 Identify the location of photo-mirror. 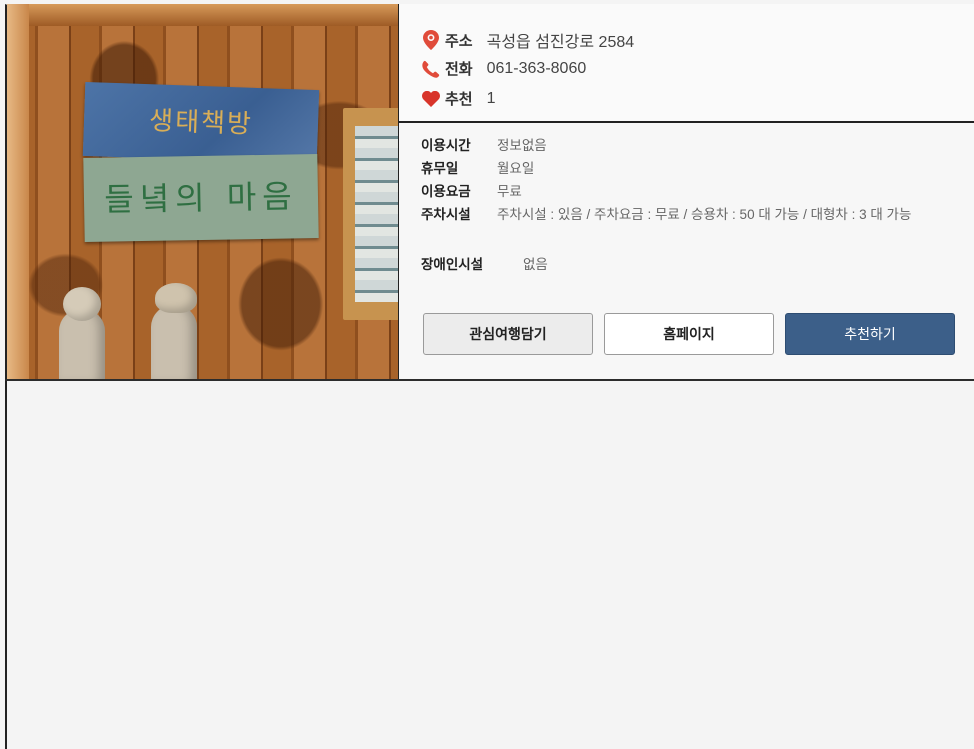
(370, 214).